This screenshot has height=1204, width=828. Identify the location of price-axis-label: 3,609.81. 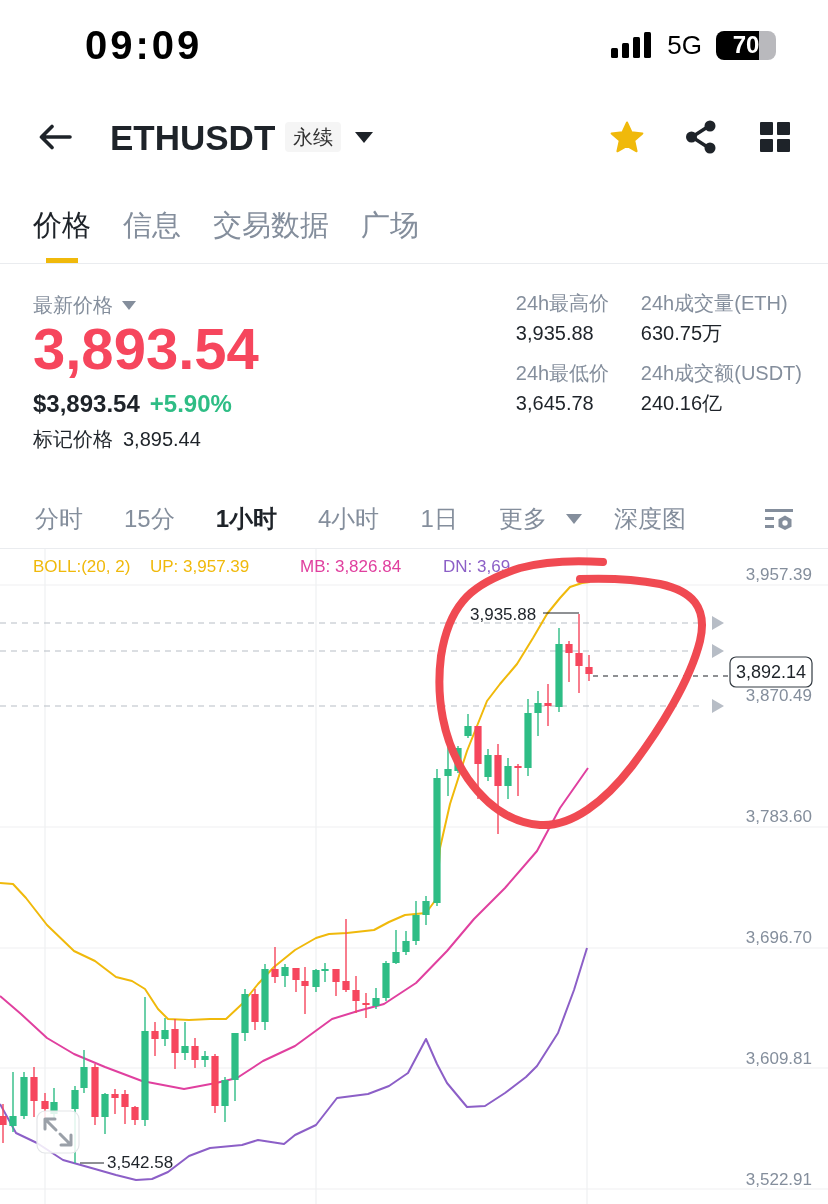
(778, 1058).